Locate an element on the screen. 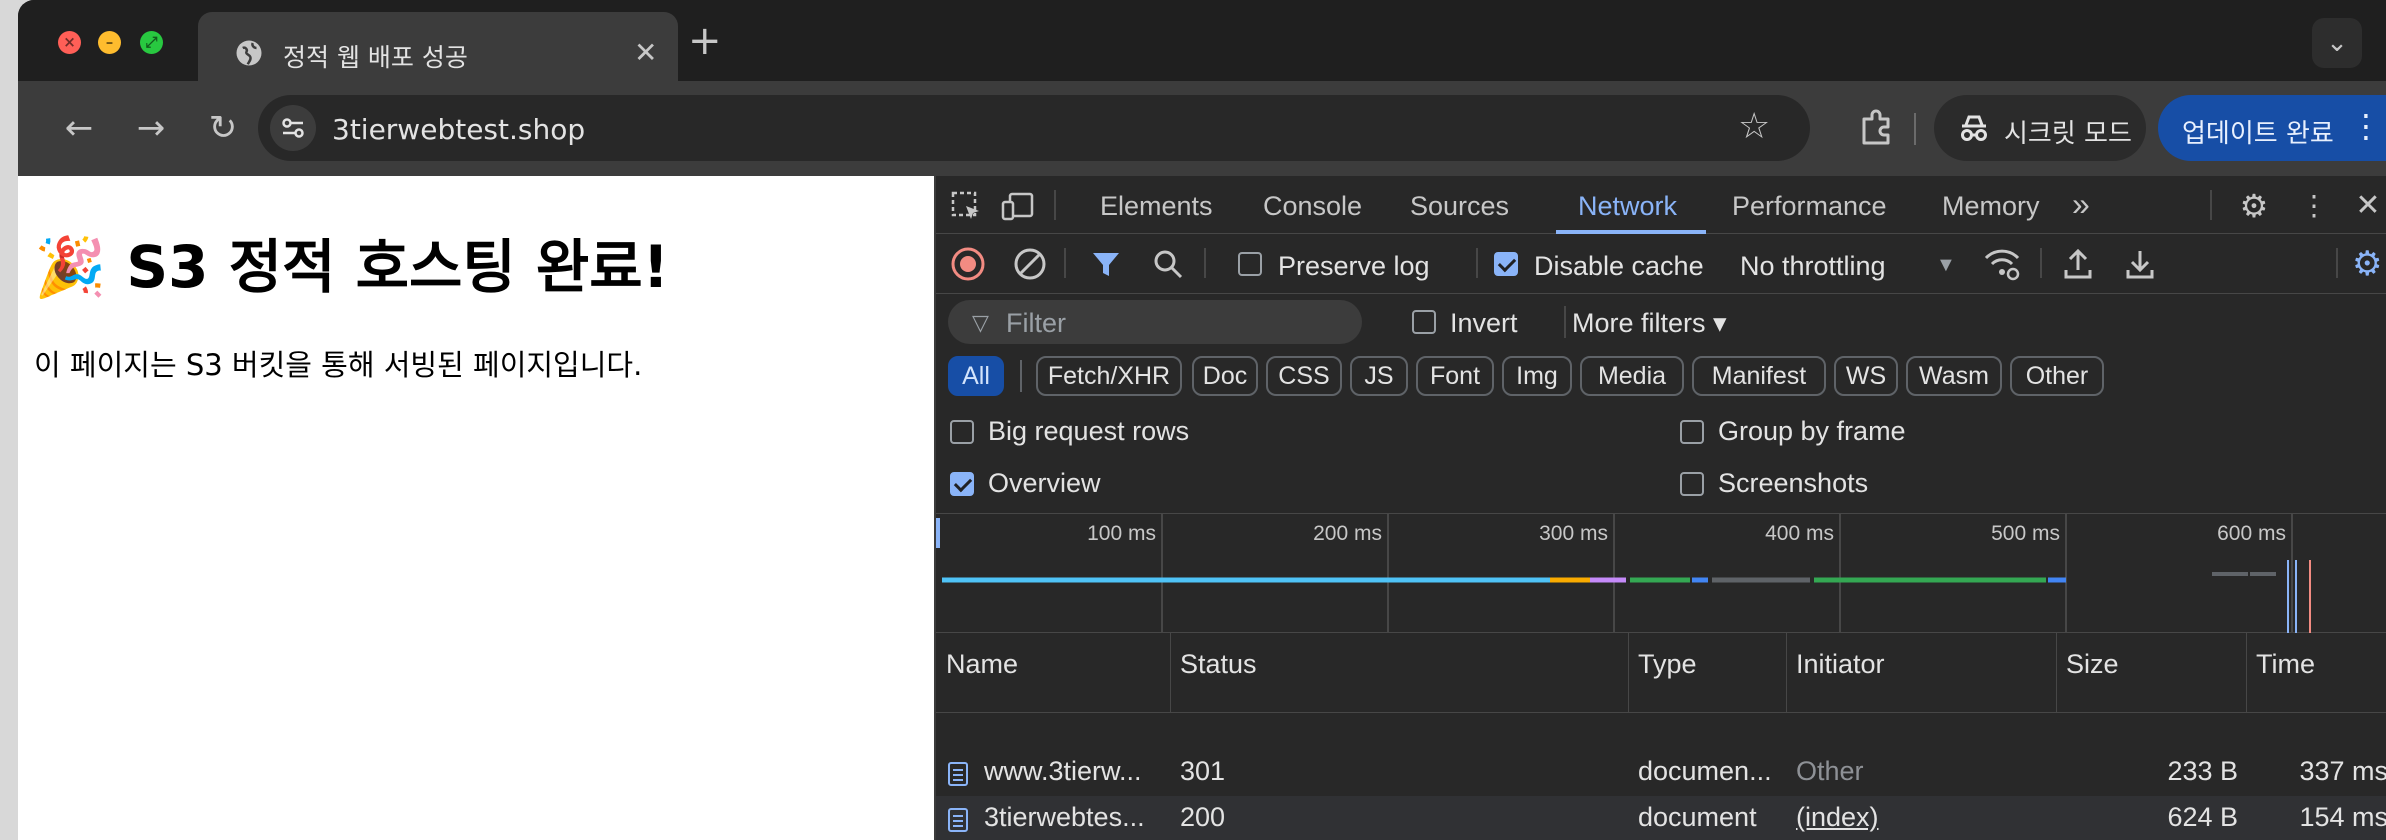  device-toolbar-icon is located at coordinates (1018, 206).